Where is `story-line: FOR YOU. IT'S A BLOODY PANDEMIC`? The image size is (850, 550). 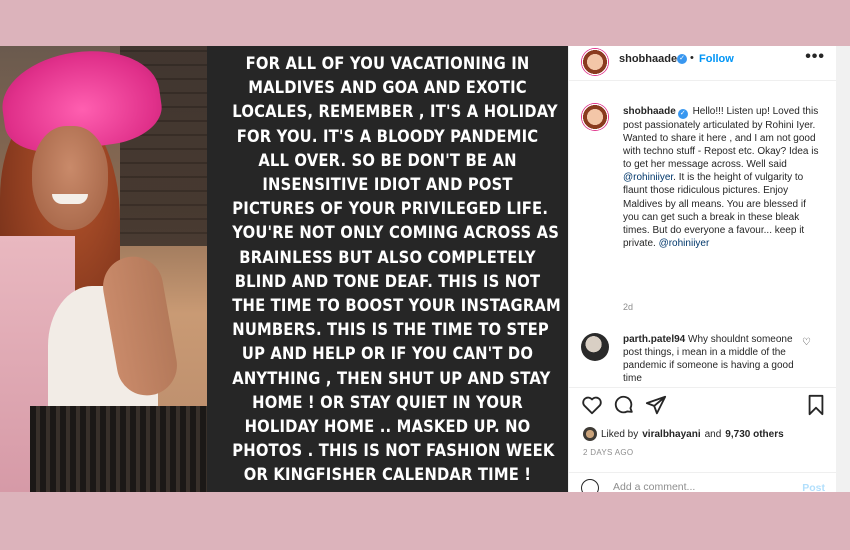 story-line: FOR YOU. IT'S A BLOODY PANDEMIC is located at coordinates (387, 136).